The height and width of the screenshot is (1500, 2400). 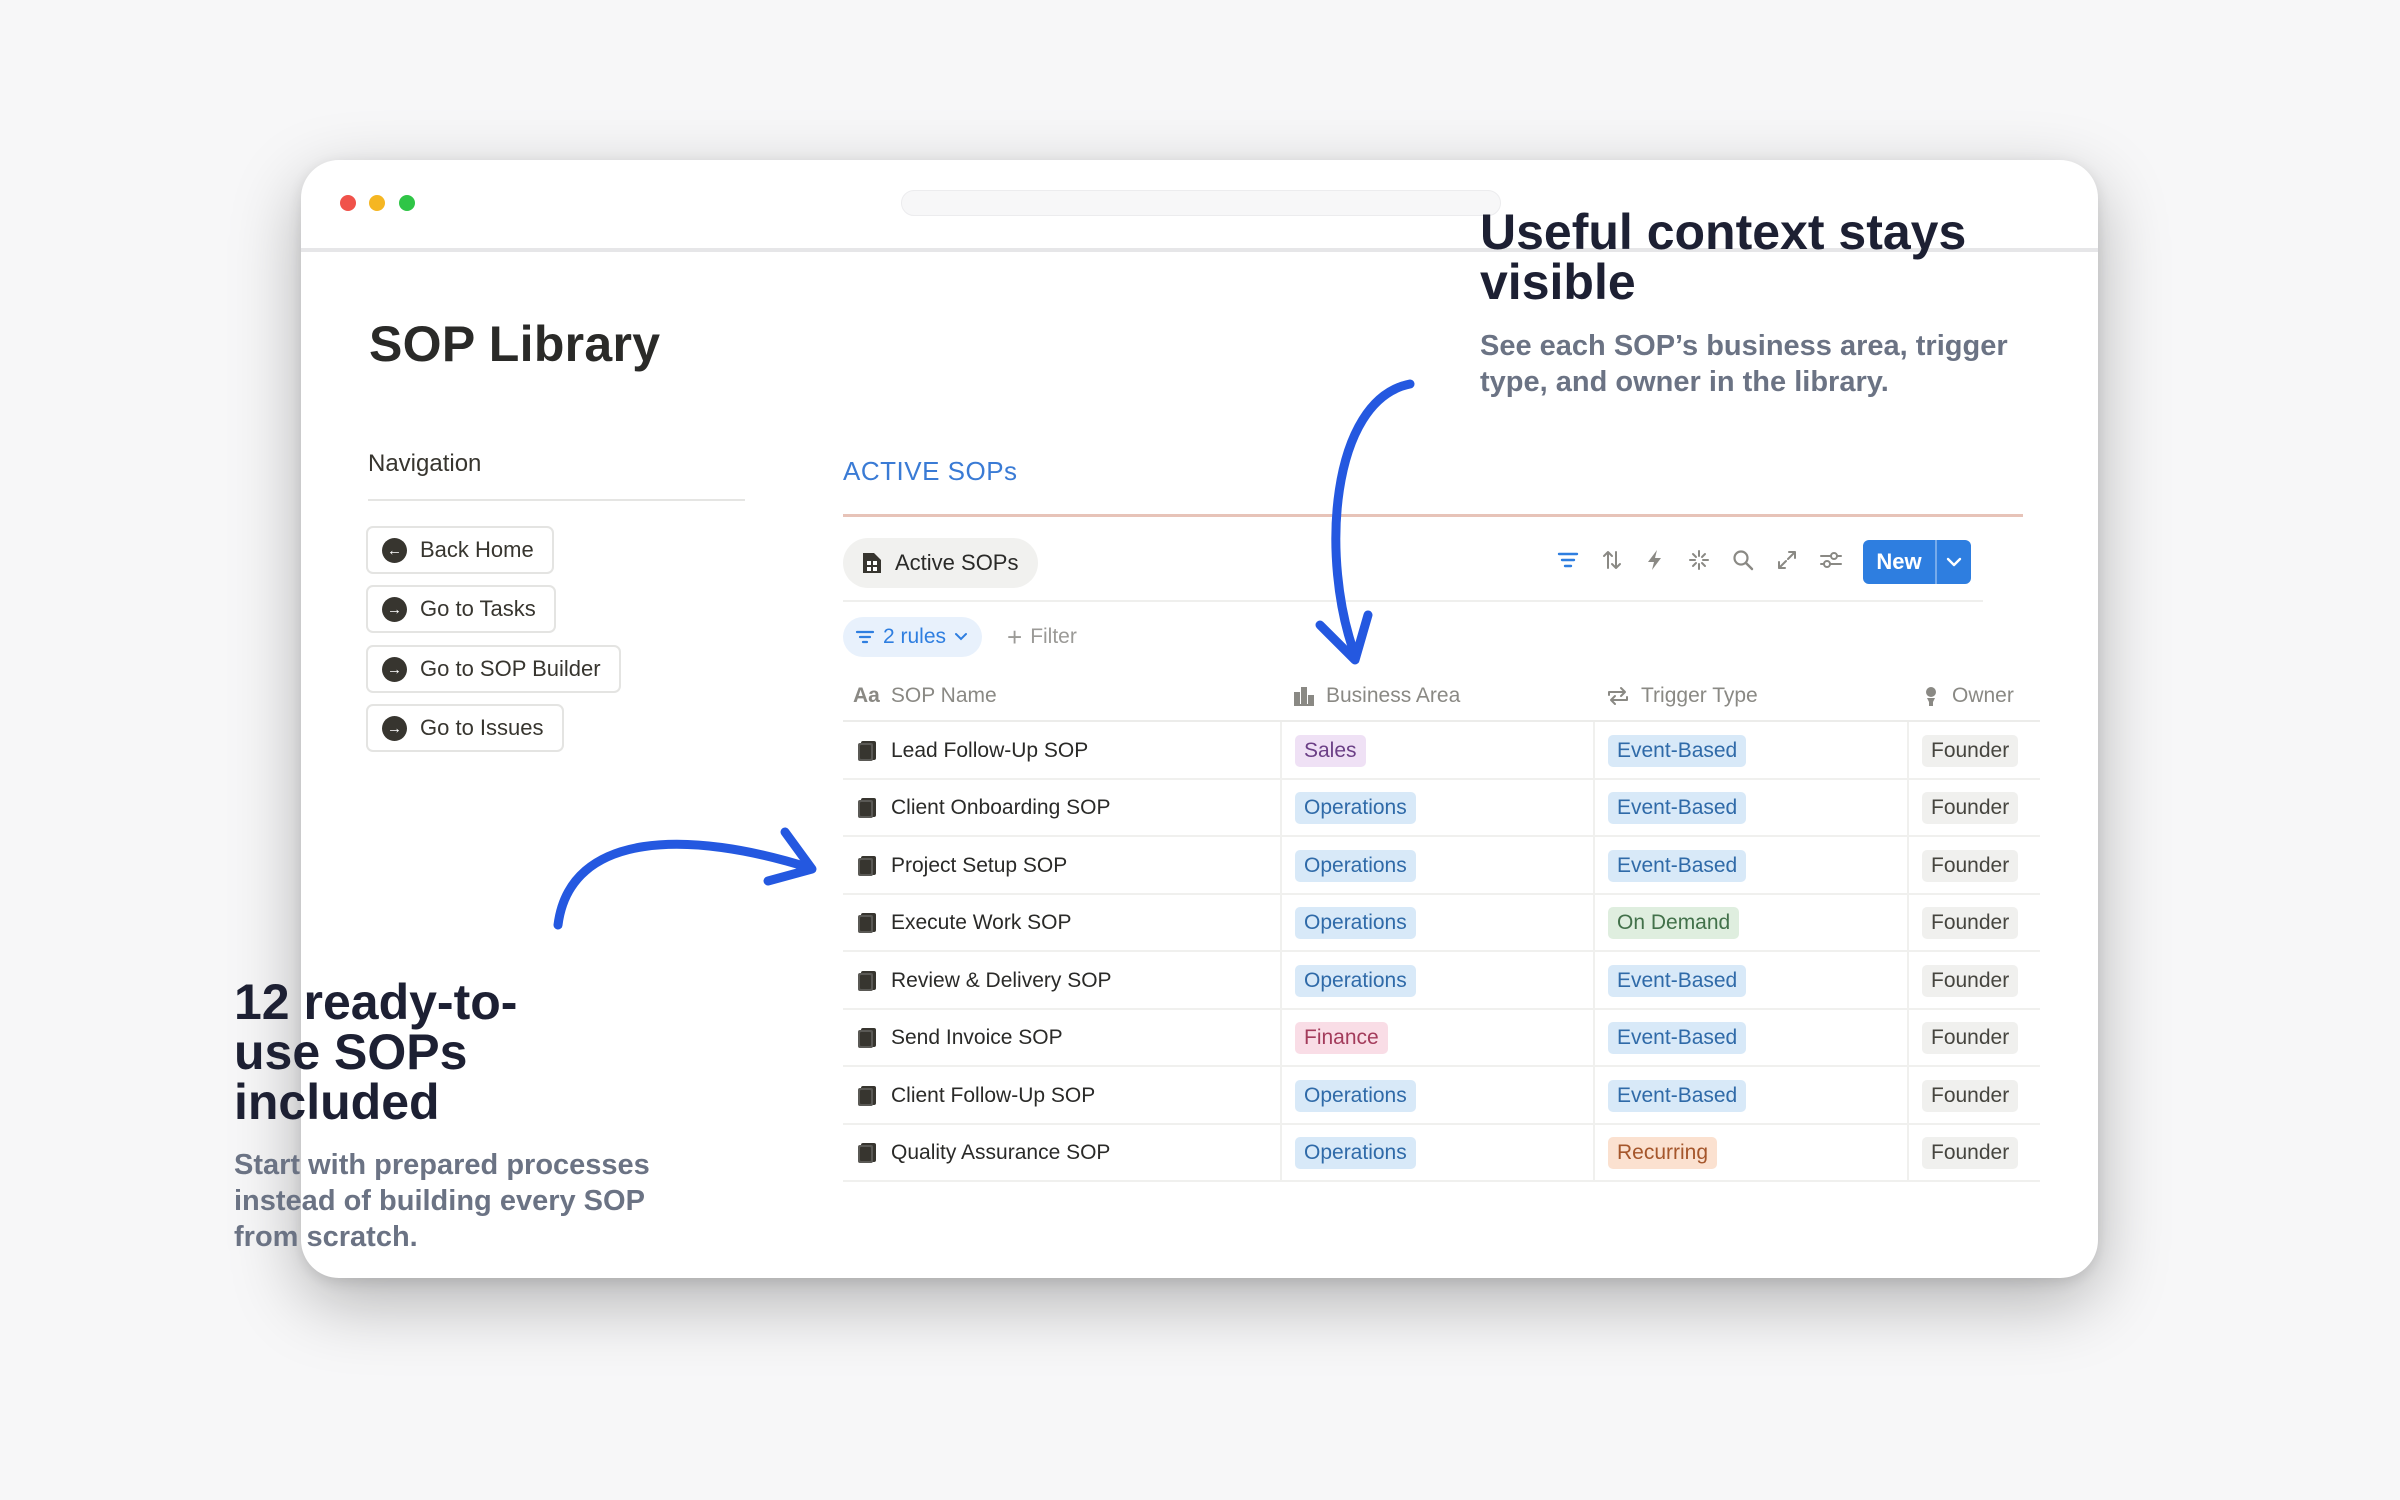 I want to click on business-area-tag: Finance, so click(x=1341, y=1038).